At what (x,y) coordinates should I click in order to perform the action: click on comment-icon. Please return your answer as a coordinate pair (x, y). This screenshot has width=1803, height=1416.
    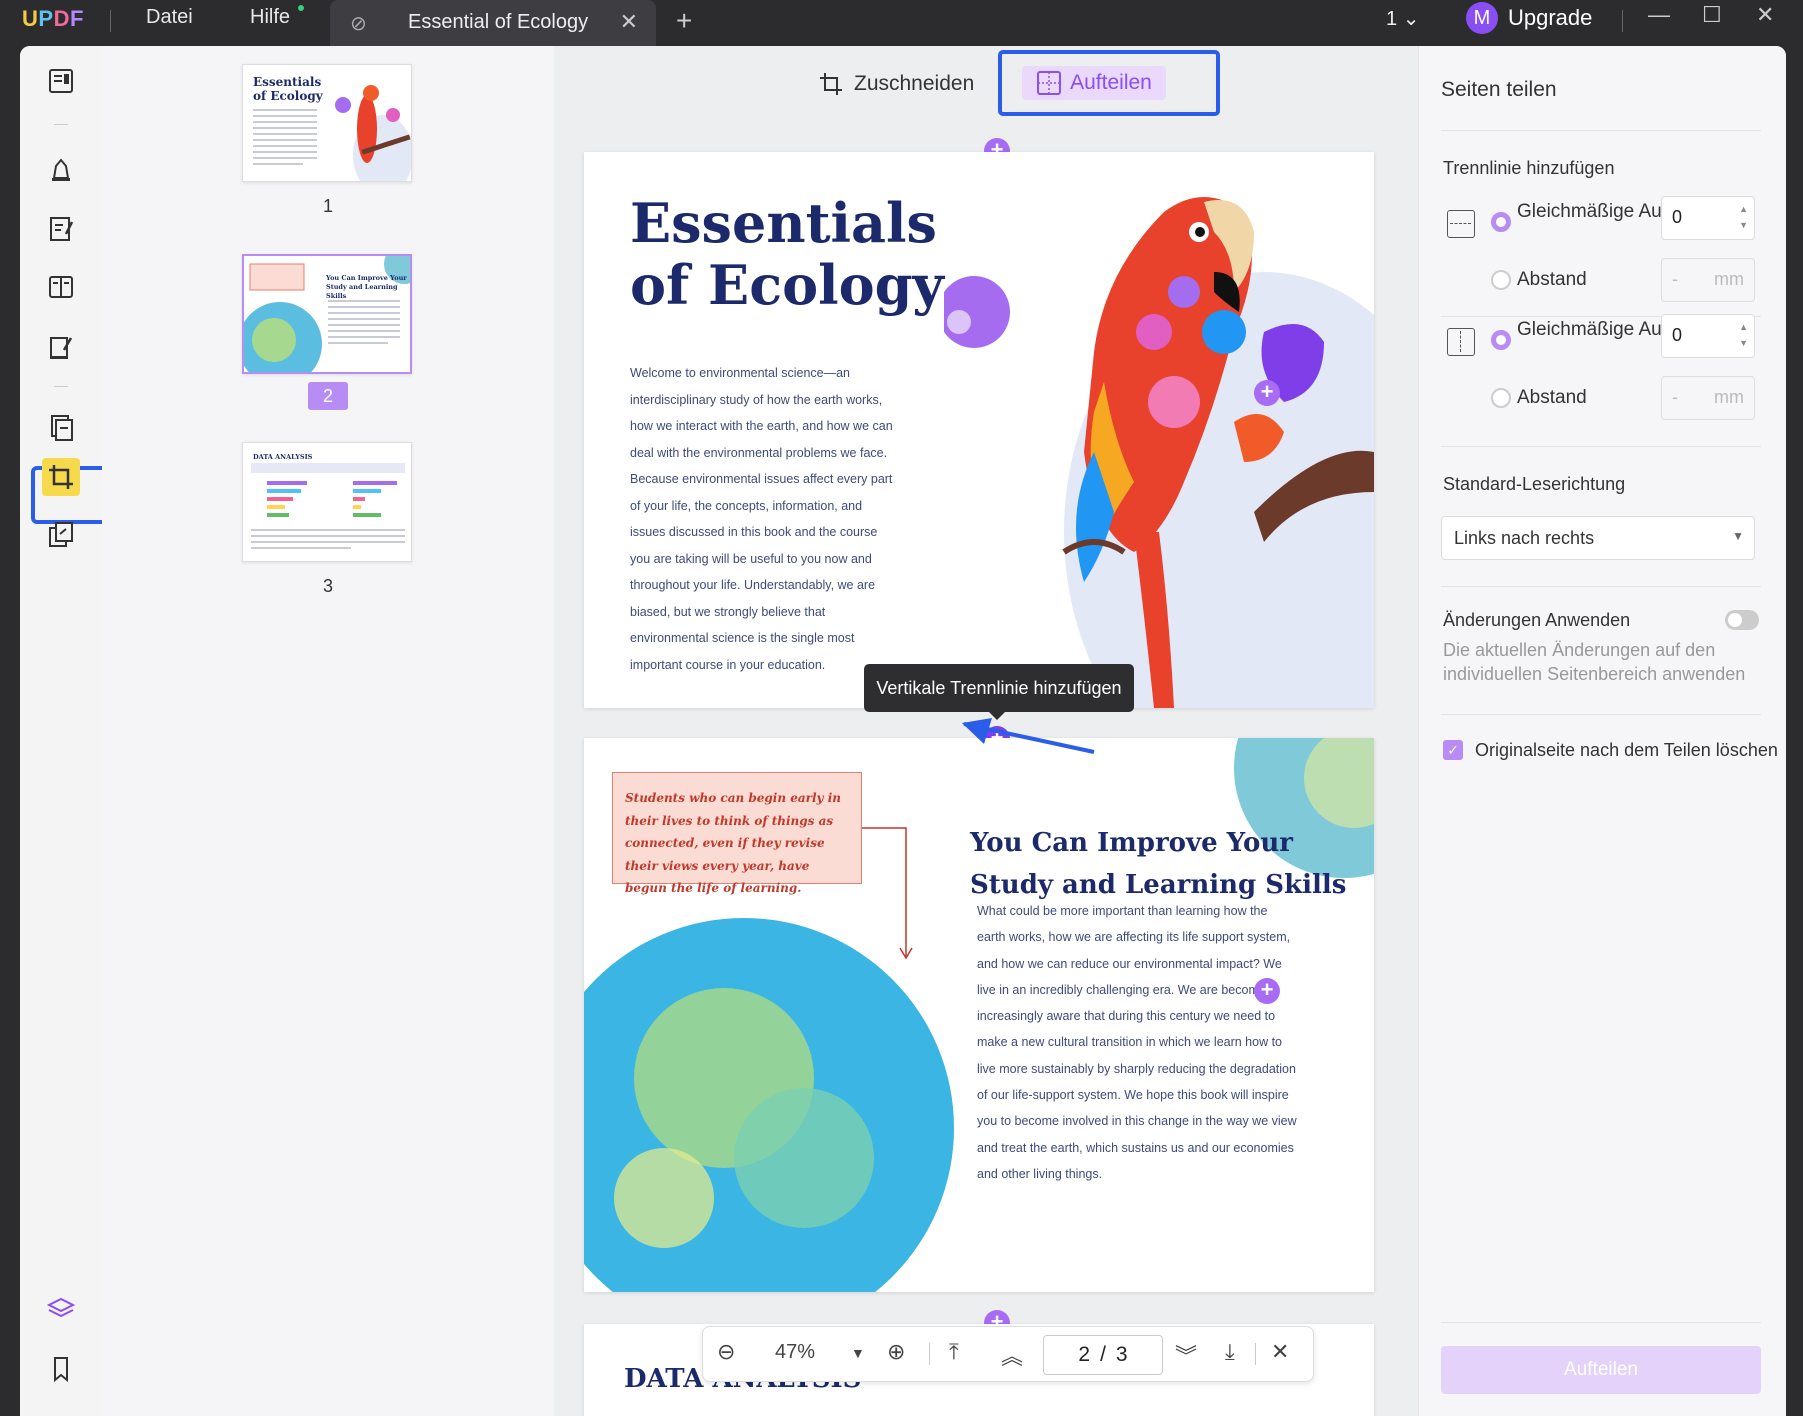
    Looking at the image, I should click on (61, 169).